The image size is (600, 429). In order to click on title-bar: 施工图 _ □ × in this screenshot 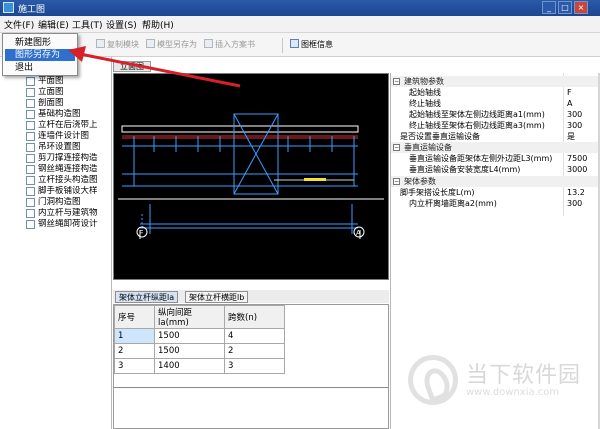, I will do `click(300, 8)`.